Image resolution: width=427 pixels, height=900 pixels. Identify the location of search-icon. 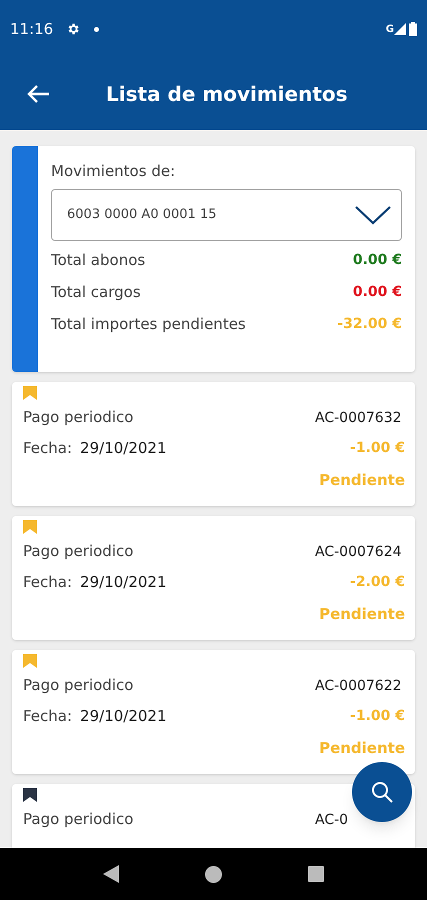
(382, 792).